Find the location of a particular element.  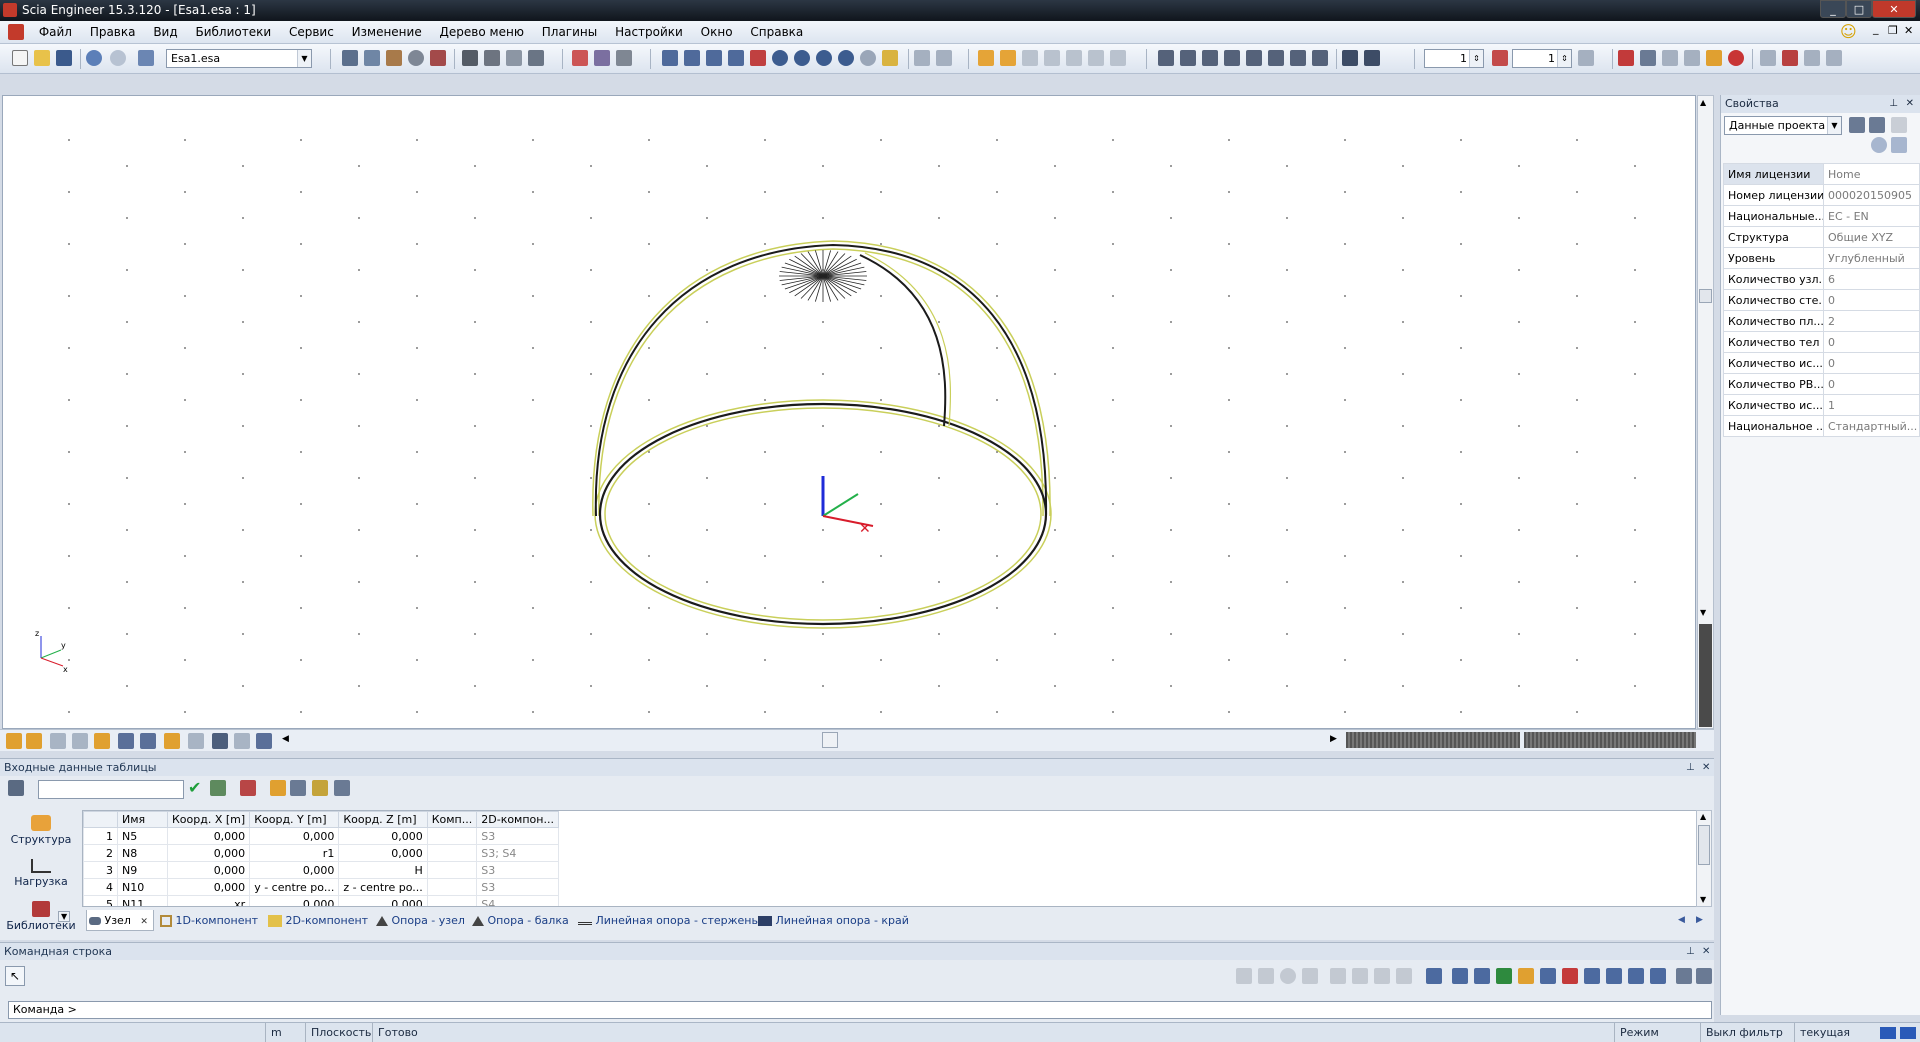

table-cell: N9 is located at coordinates (142, 870).